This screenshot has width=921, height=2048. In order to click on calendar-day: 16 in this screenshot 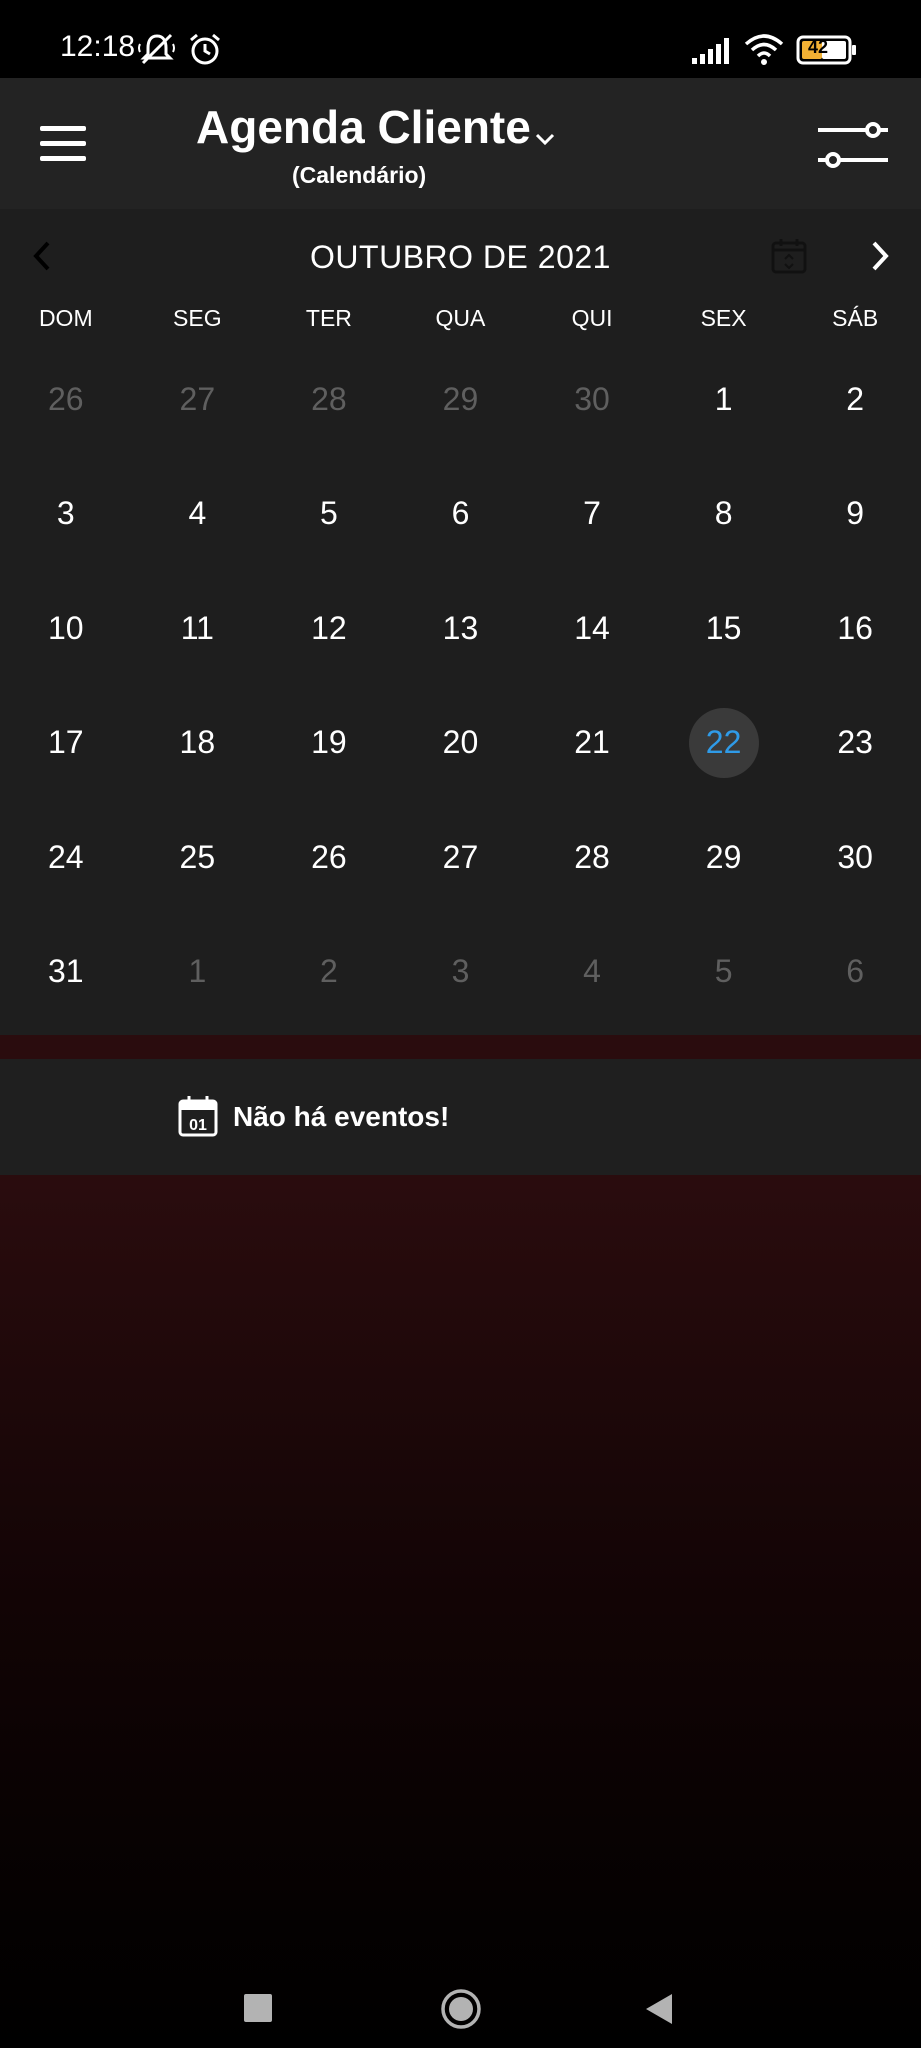, I will do `click(855, 628)`.